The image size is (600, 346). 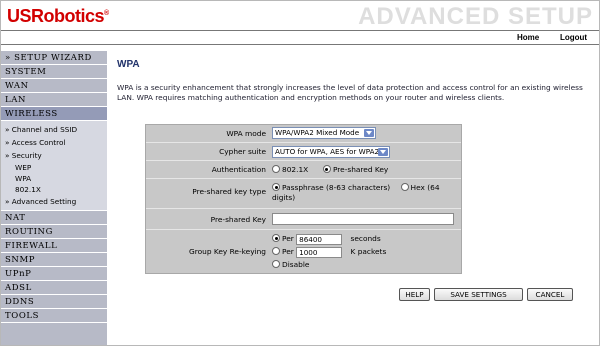 I want to click on sidebar-item-wireless: WIRELESS, so click(x=54, y=114).